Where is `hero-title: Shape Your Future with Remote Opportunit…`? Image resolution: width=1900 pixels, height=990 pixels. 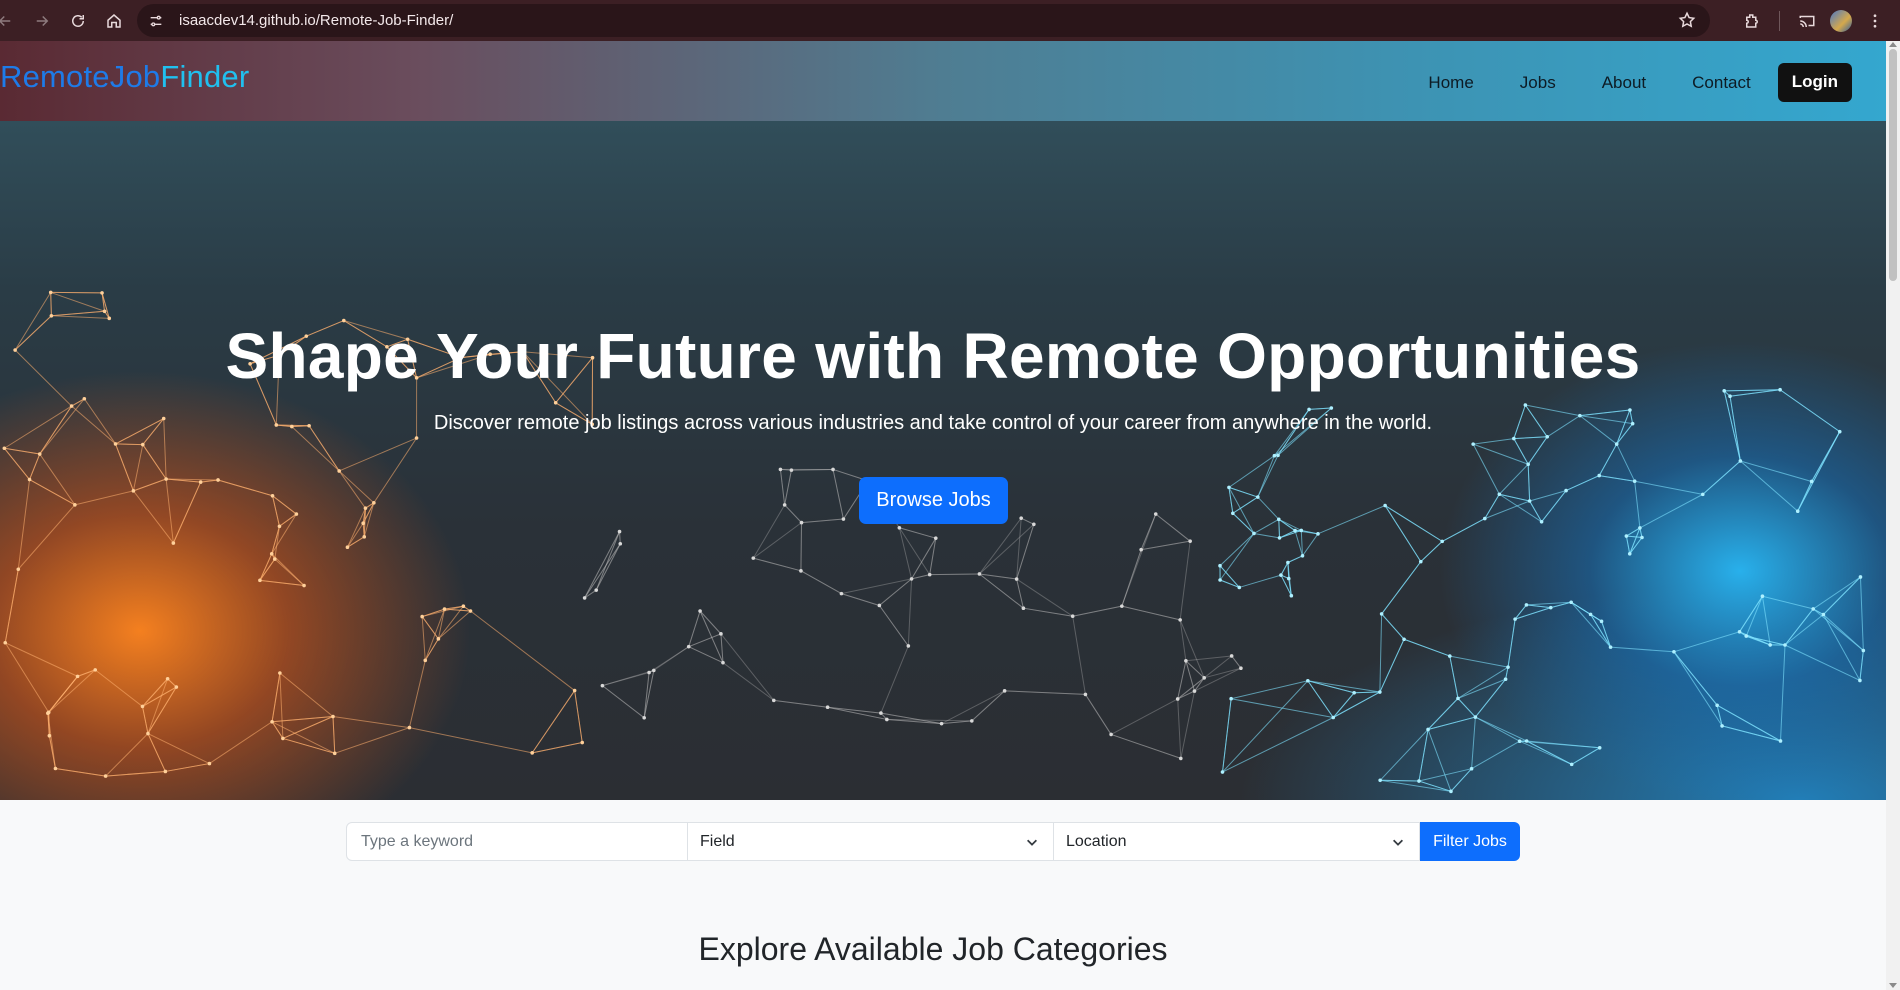
hero-title: Shape Your Future with Remote Opportunit… is located at coordinates (933, 356).